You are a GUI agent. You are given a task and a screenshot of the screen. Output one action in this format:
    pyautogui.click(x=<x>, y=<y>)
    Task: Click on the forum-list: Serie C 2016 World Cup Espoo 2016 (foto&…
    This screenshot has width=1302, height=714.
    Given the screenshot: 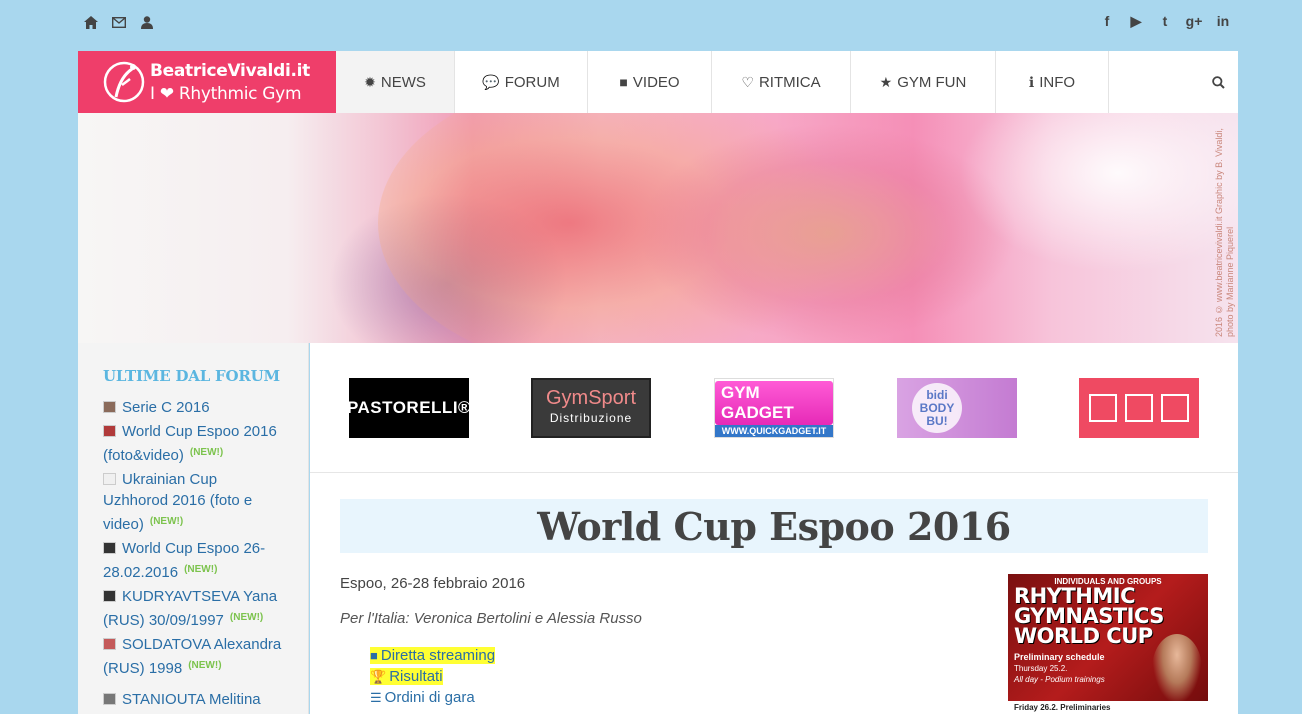 What is the action you would take?
    pyautogui.click(x=193, y=553)
    